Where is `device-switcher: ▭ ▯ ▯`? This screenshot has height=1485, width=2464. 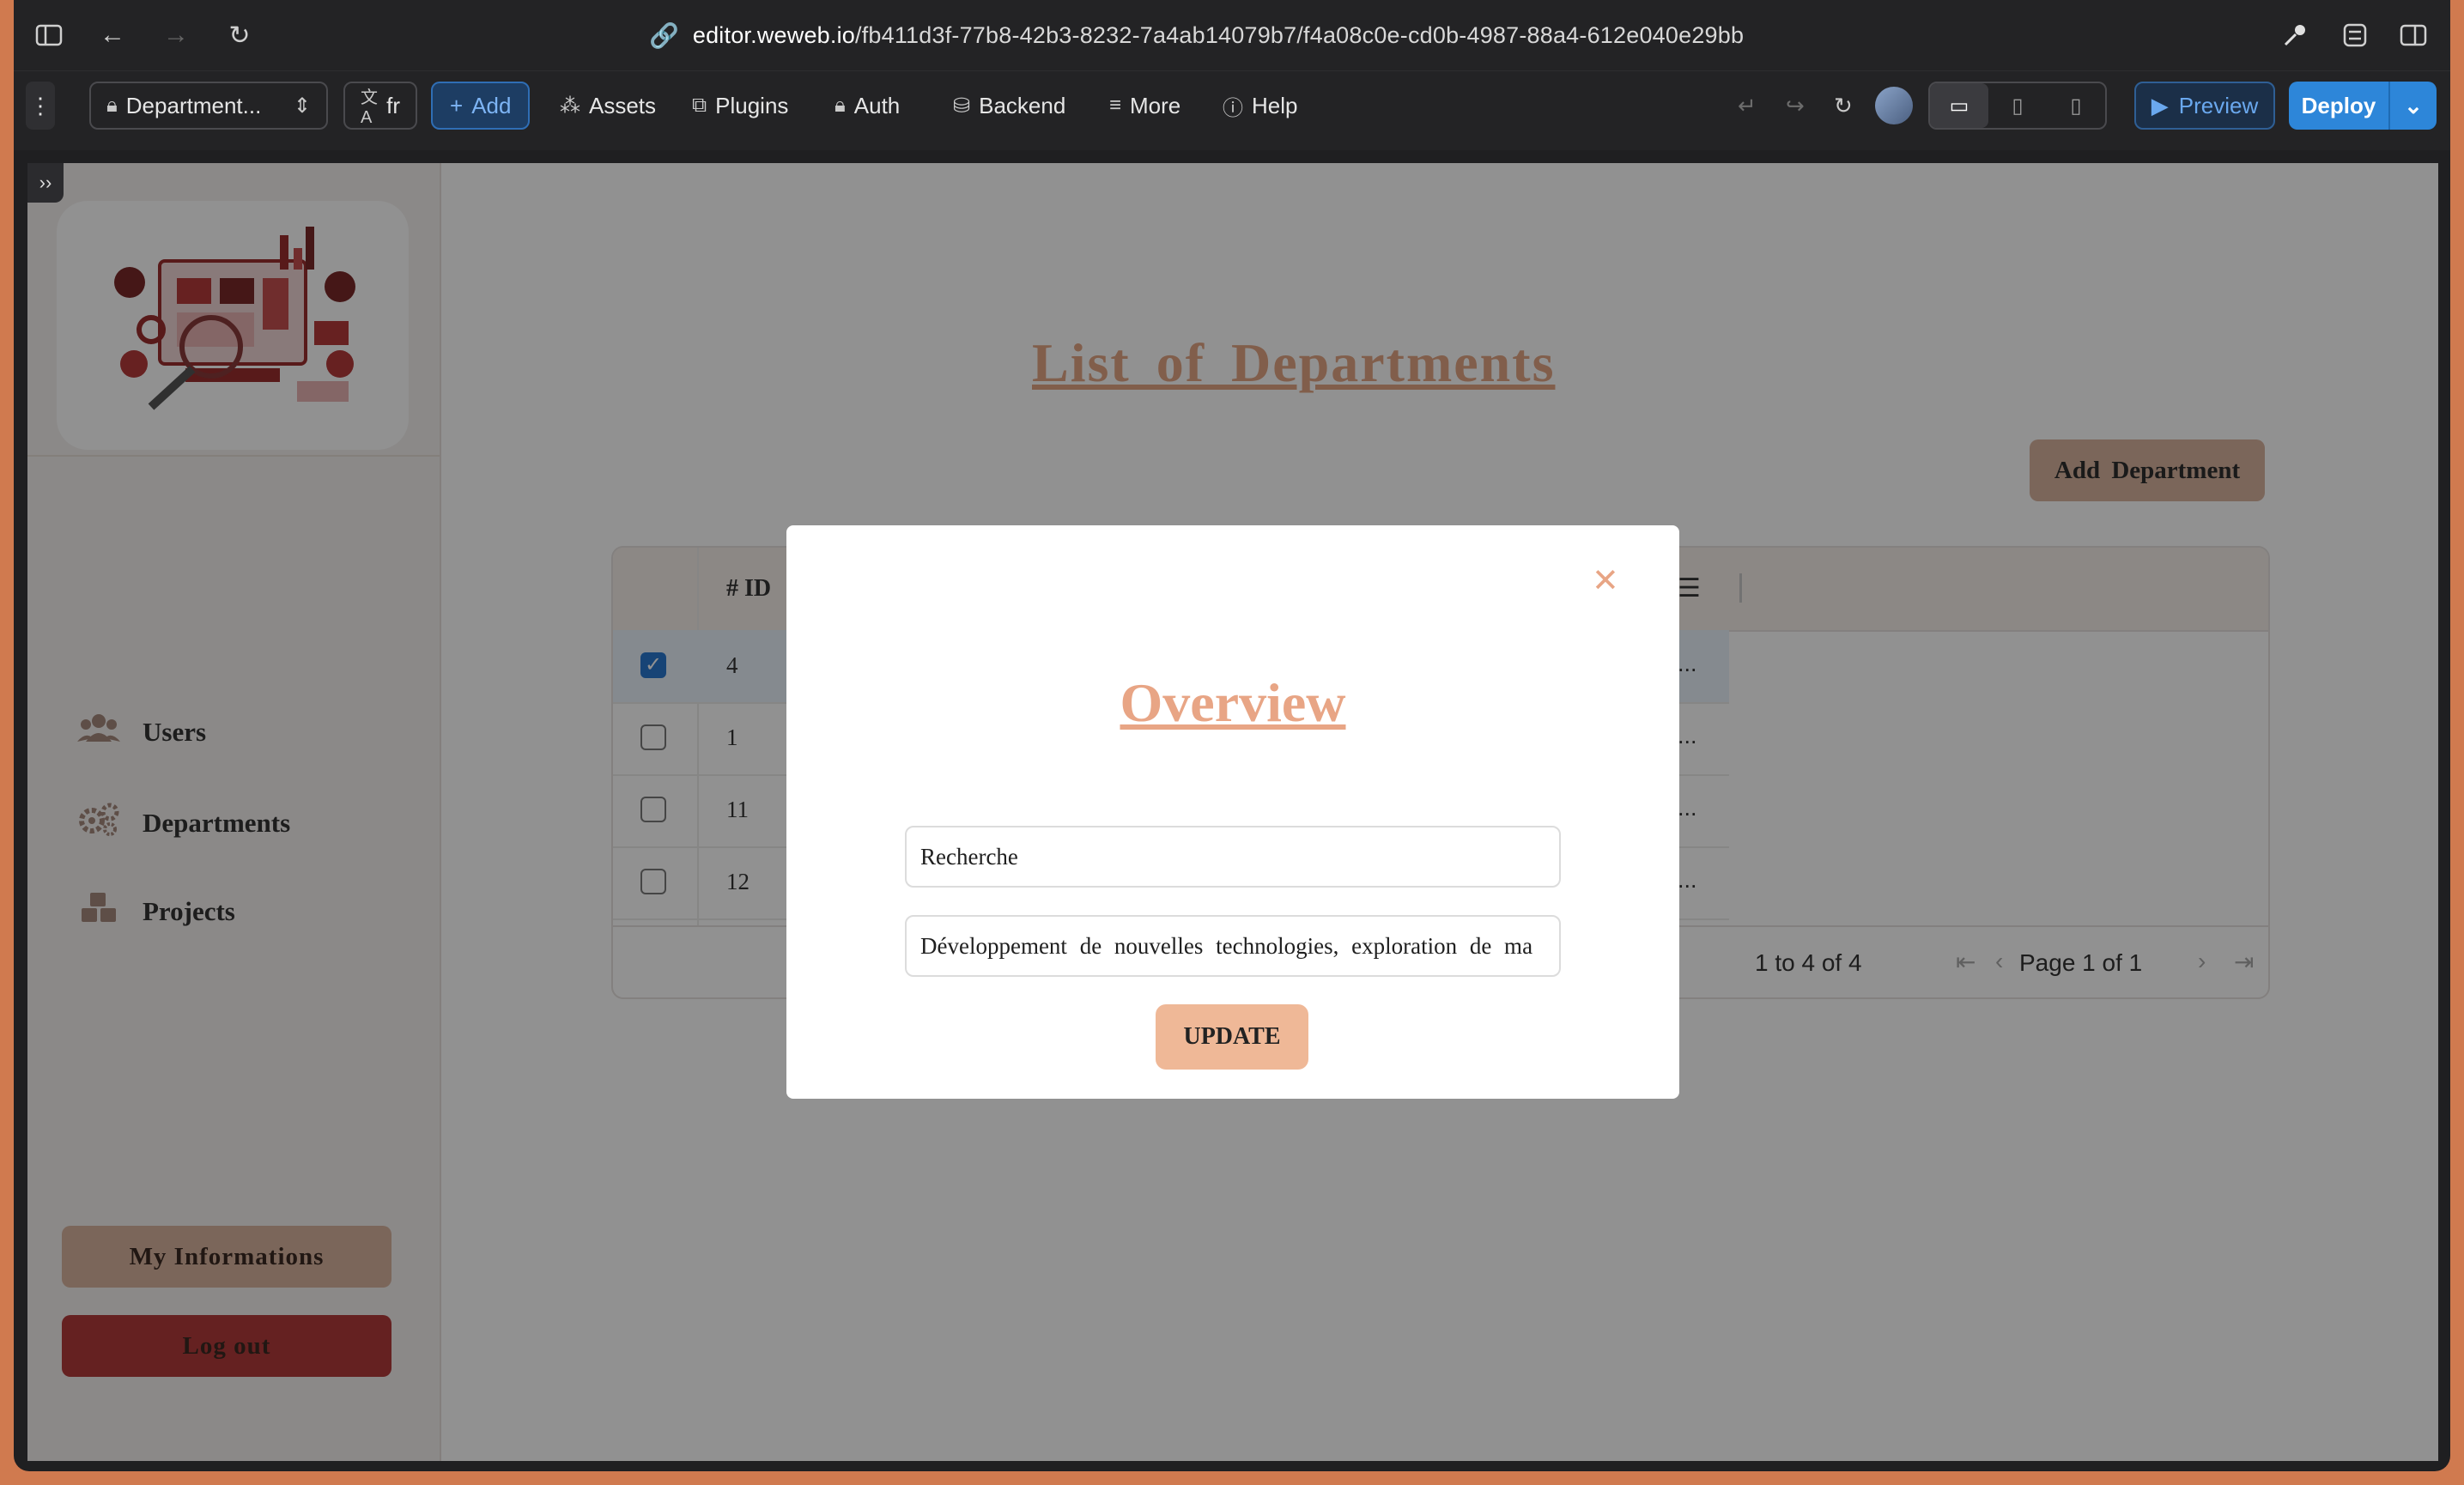
device-switcher: ▭ ▯ ▯ is located at coordinates (2018, 106).